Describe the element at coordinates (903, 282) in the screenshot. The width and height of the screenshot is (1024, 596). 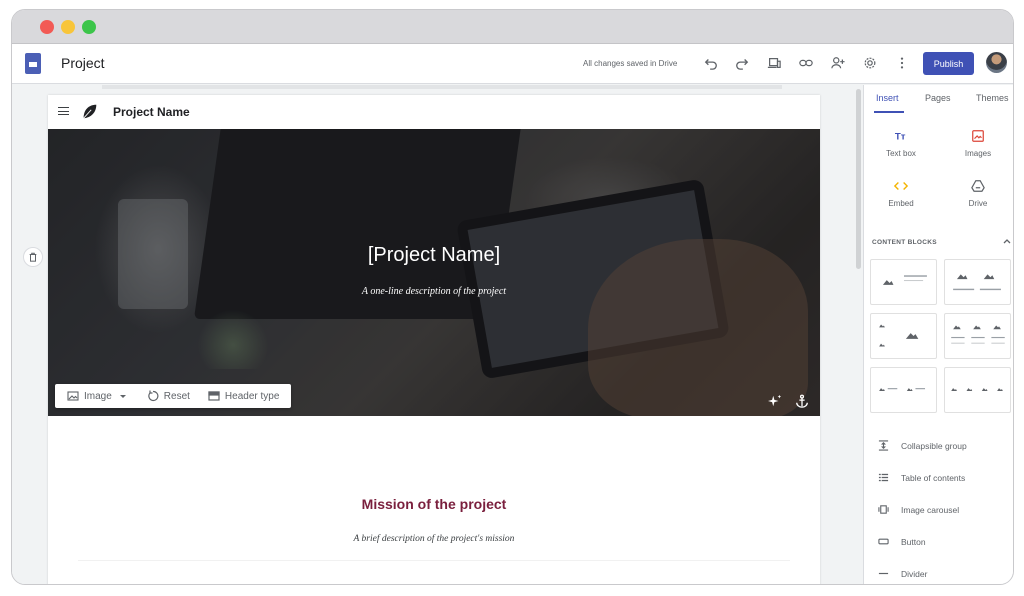
I see `content-block-image-text` at that location.